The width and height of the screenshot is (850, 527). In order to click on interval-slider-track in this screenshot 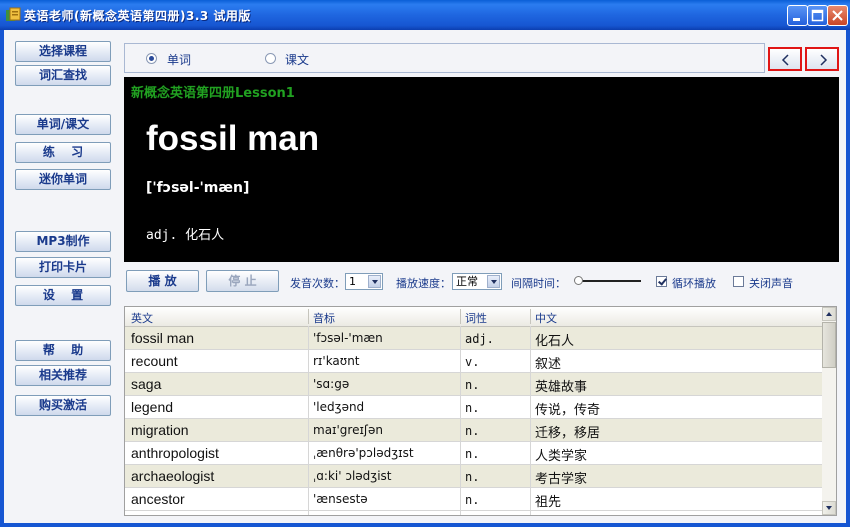, I will do `click(611, 281)`.